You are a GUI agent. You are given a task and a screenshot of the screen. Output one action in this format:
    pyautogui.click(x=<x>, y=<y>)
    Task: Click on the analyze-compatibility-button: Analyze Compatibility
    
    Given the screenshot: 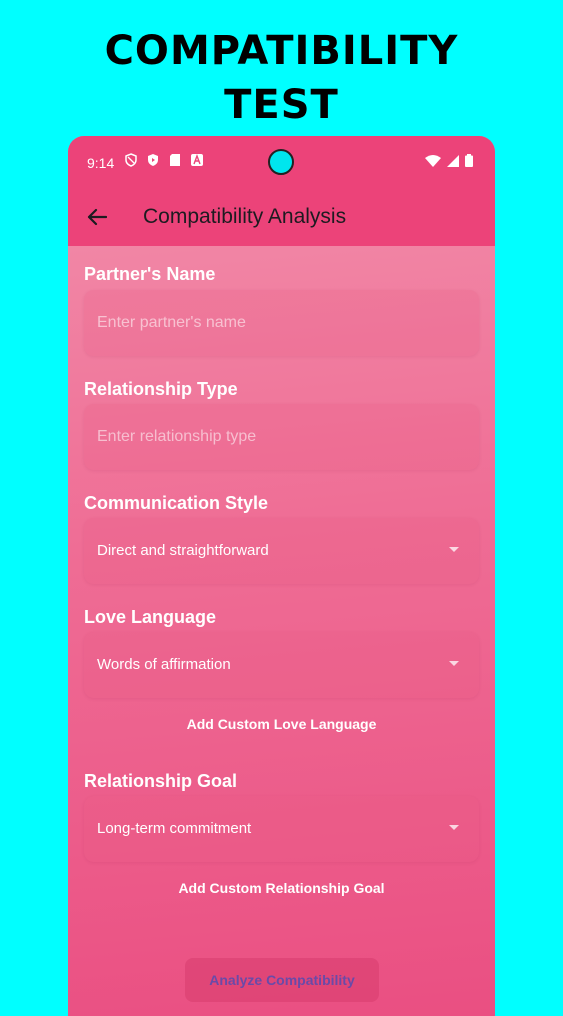 What is the action you would take?
    pyautogui.click(x=282, y=980)
    